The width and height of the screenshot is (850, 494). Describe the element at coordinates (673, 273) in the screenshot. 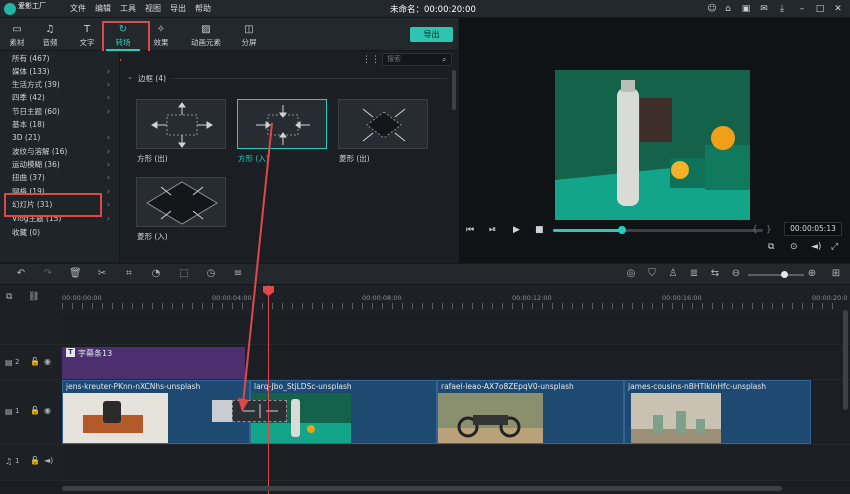

I see `microphone-icon: ♙` at that location.